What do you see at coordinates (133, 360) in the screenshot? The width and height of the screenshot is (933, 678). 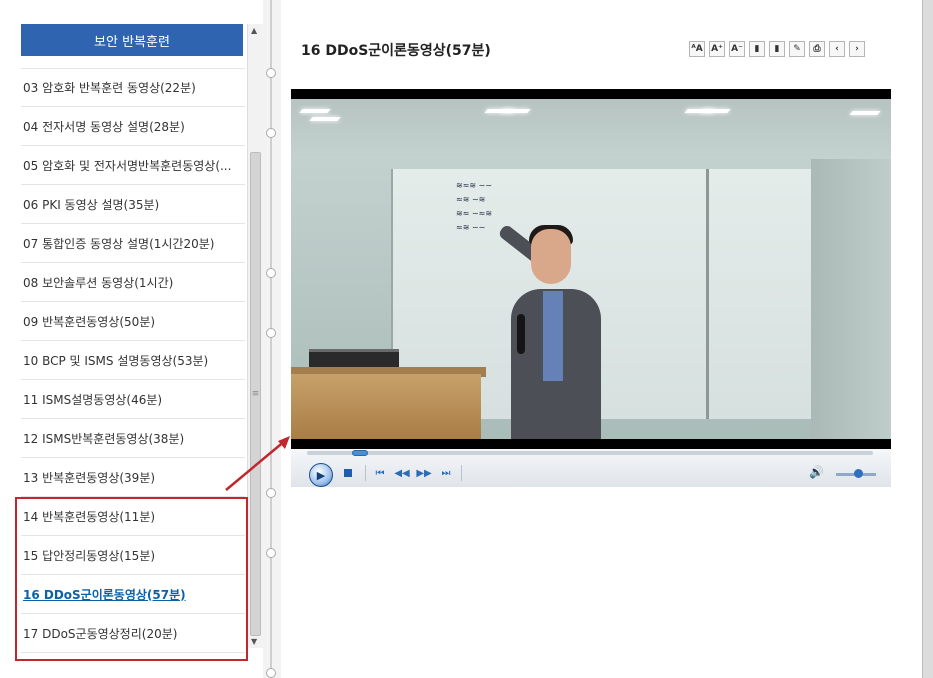 I see `toc-item: 10 BCP 및 ISMS 설명동영상(53분)` at bounding box center [133, 360].